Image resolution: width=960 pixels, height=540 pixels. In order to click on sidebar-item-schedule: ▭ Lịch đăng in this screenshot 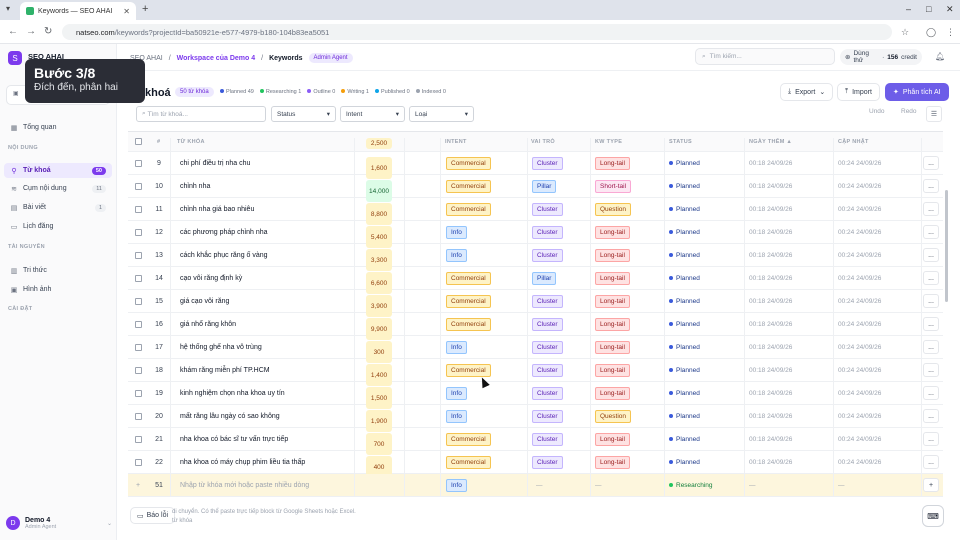, I will do `click(58, 226)`.